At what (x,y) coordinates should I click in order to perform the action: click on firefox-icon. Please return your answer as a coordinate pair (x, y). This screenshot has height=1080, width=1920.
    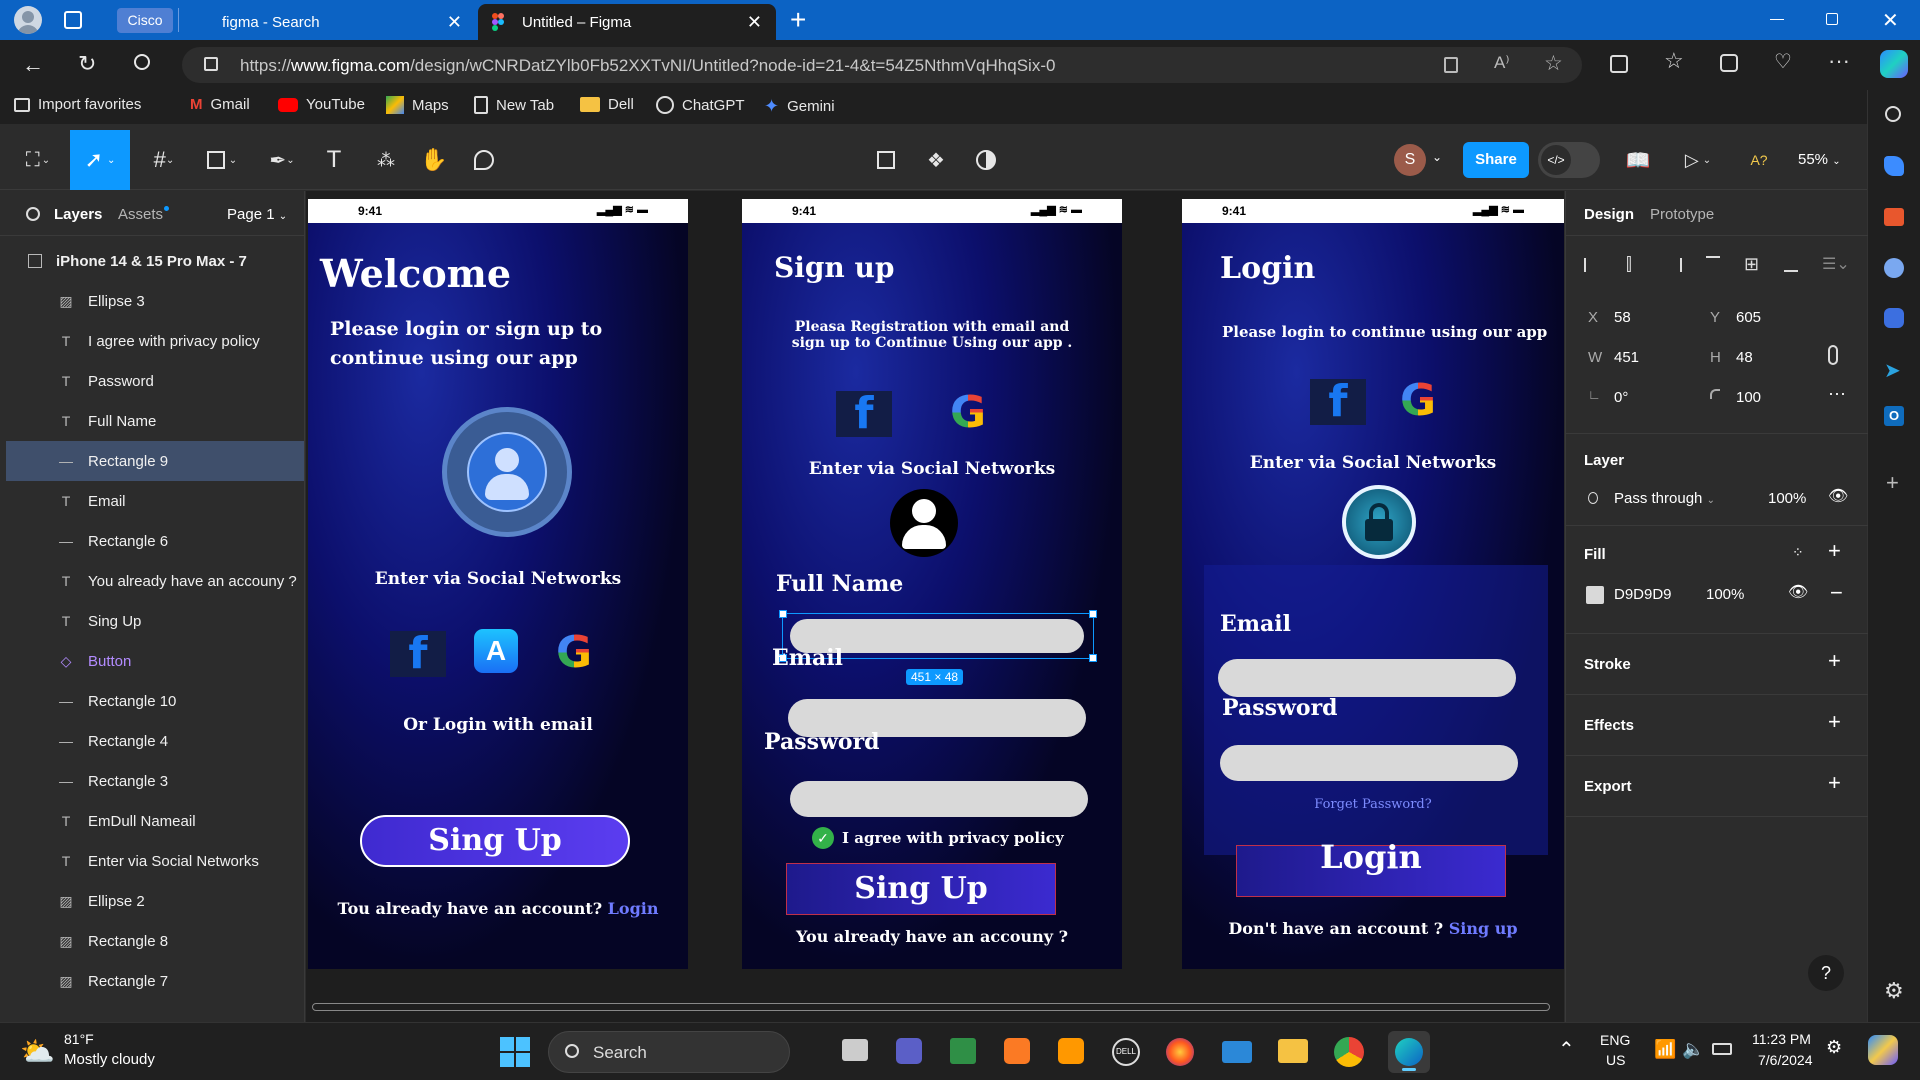
    Looking at the image, I should click on (1180, 1052).